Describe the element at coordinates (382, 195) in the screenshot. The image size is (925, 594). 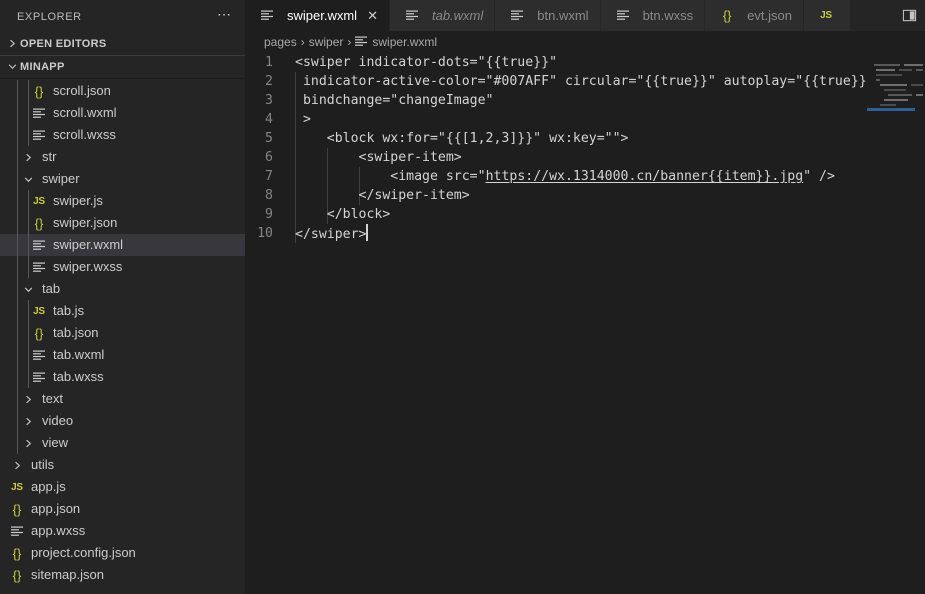
I see `code-text: </swiper-item>` at that location.